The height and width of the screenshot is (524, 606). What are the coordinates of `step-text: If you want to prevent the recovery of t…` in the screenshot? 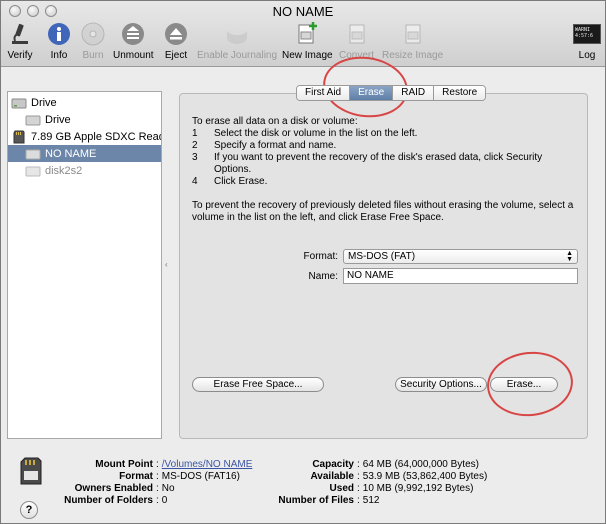 It's located at (378, 163).